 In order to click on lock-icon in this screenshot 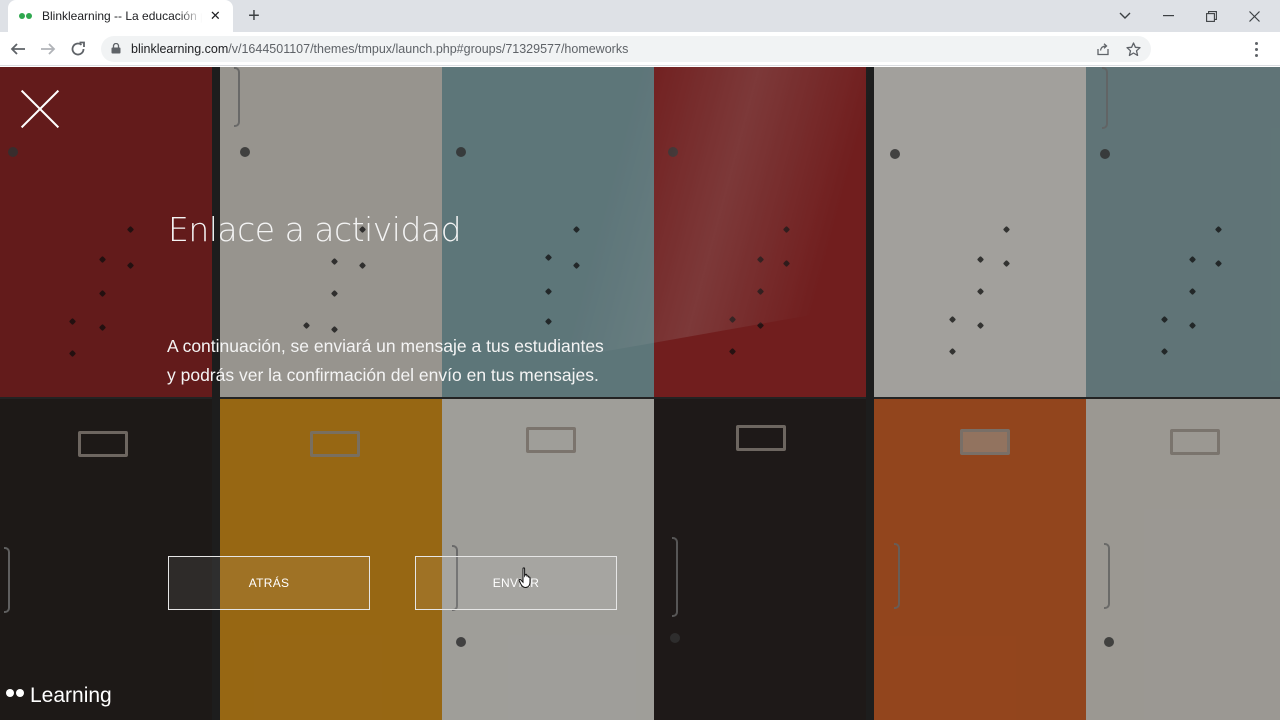, I will do `click(116, 48)`.